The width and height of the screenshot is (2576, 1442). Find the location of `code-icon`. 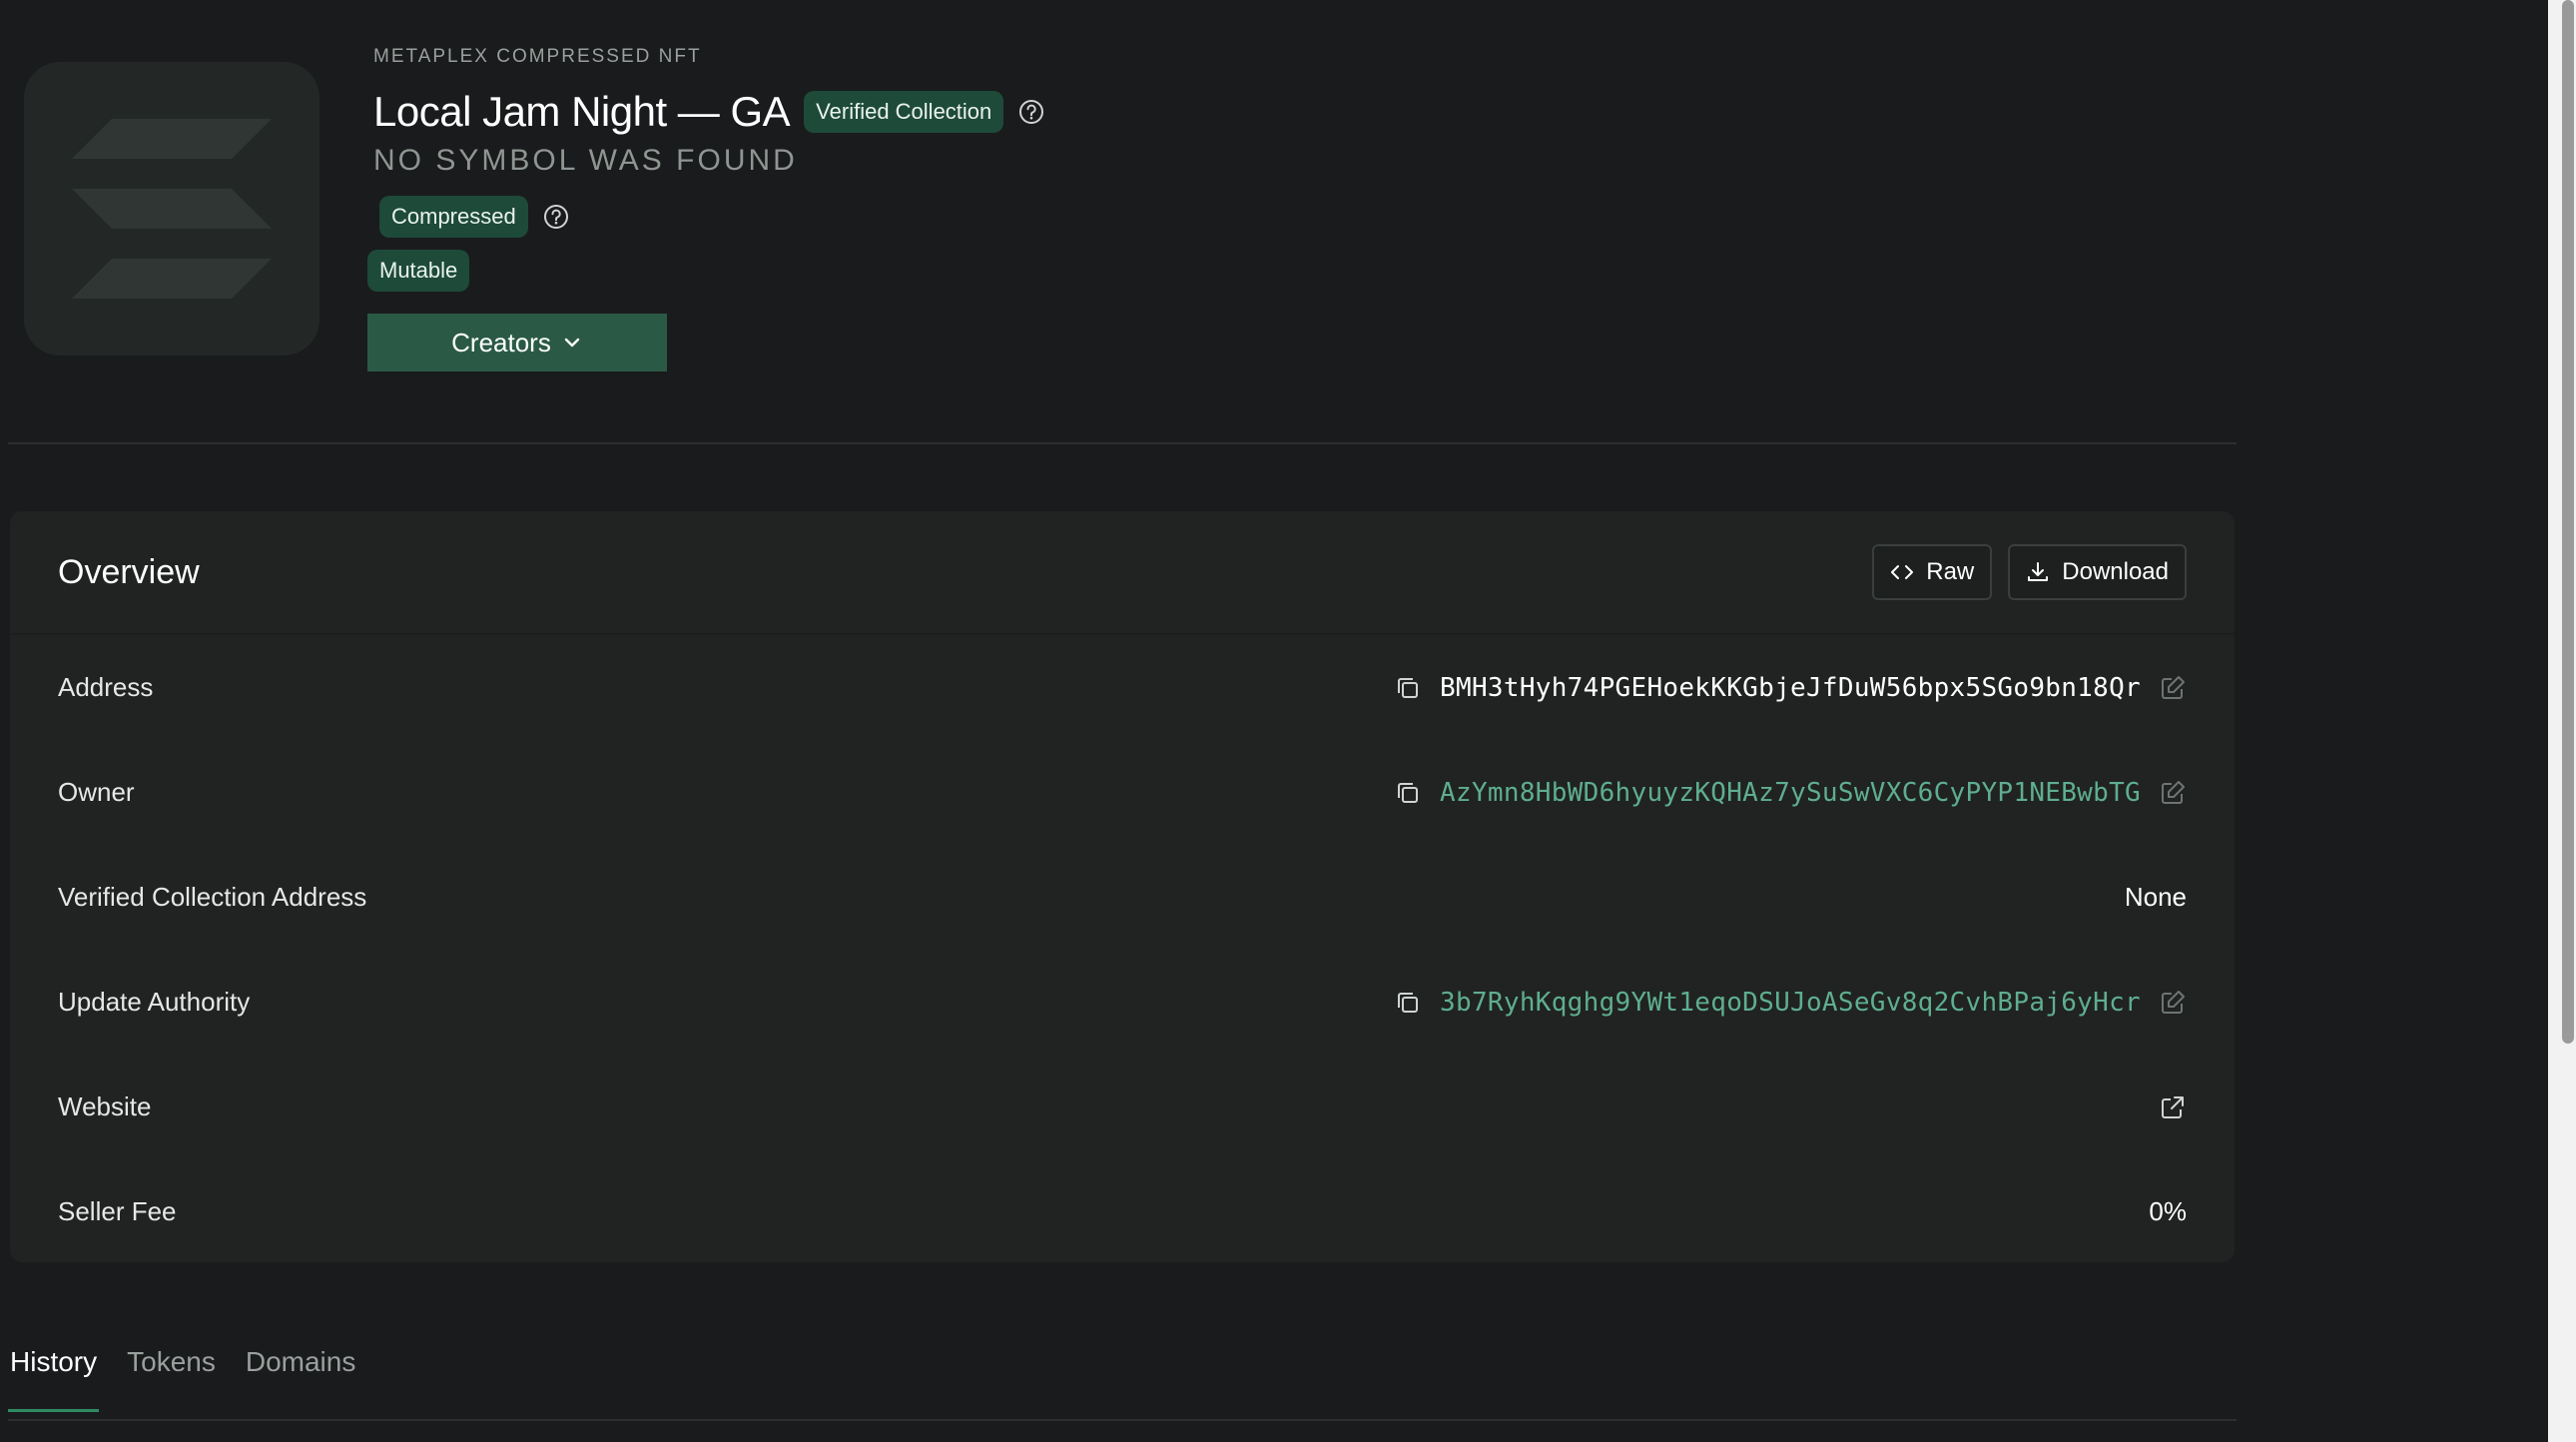

code-icon is located at coordinates (1902, 572).